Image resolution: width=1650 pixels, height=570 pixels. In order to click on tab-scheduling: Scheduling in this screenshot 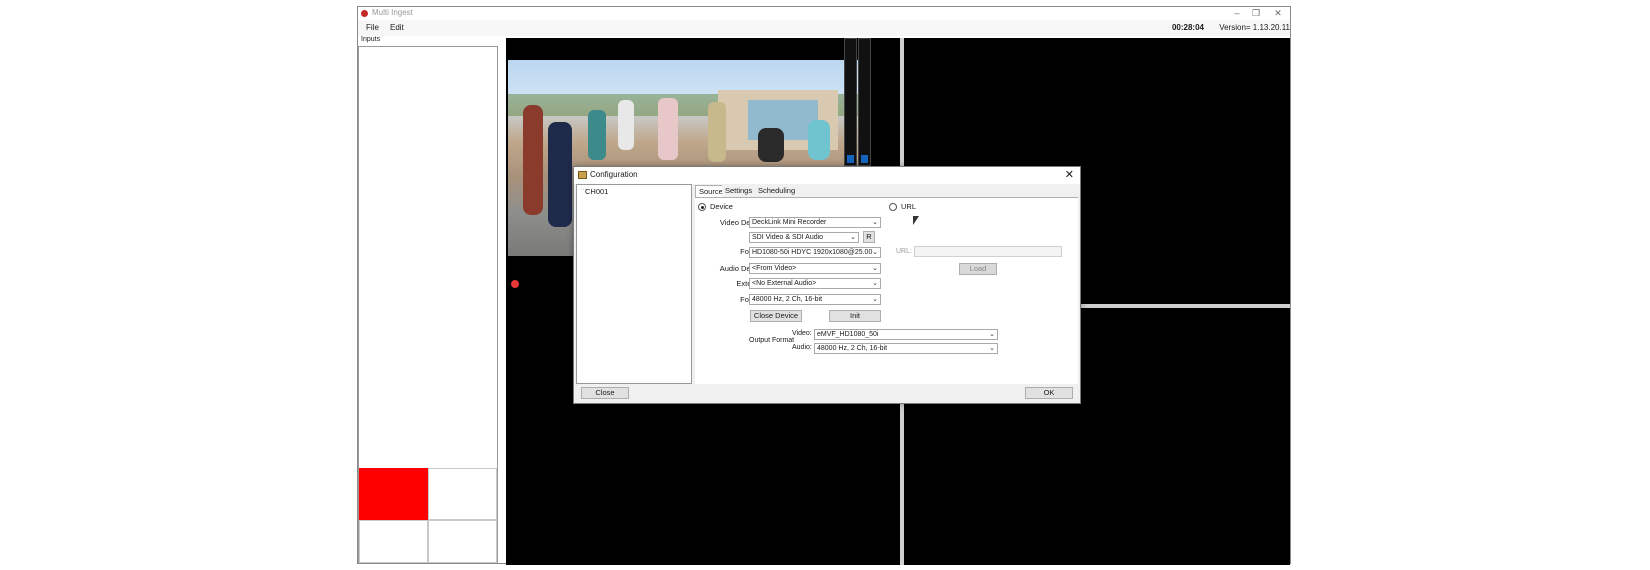, I will do `click(777, 191)`.